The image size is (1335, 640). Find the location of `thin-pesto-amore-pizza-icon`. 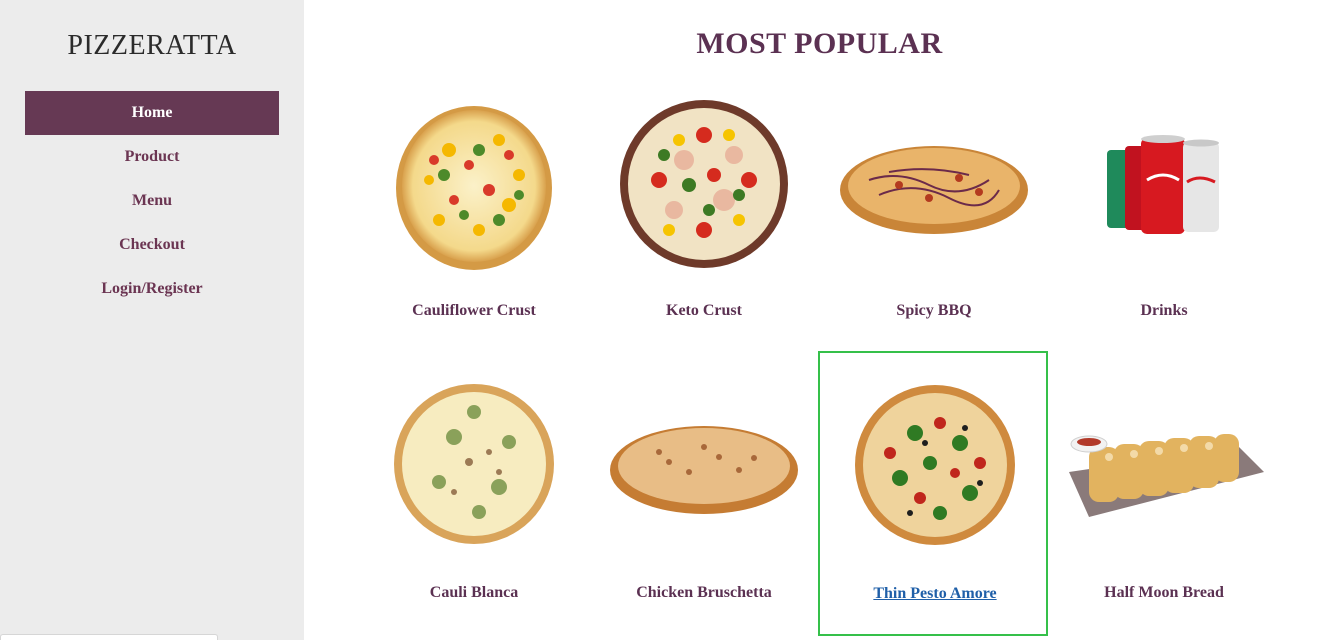

thin-pesto-amore-pizza-icon is located at coordinates (935, 465).